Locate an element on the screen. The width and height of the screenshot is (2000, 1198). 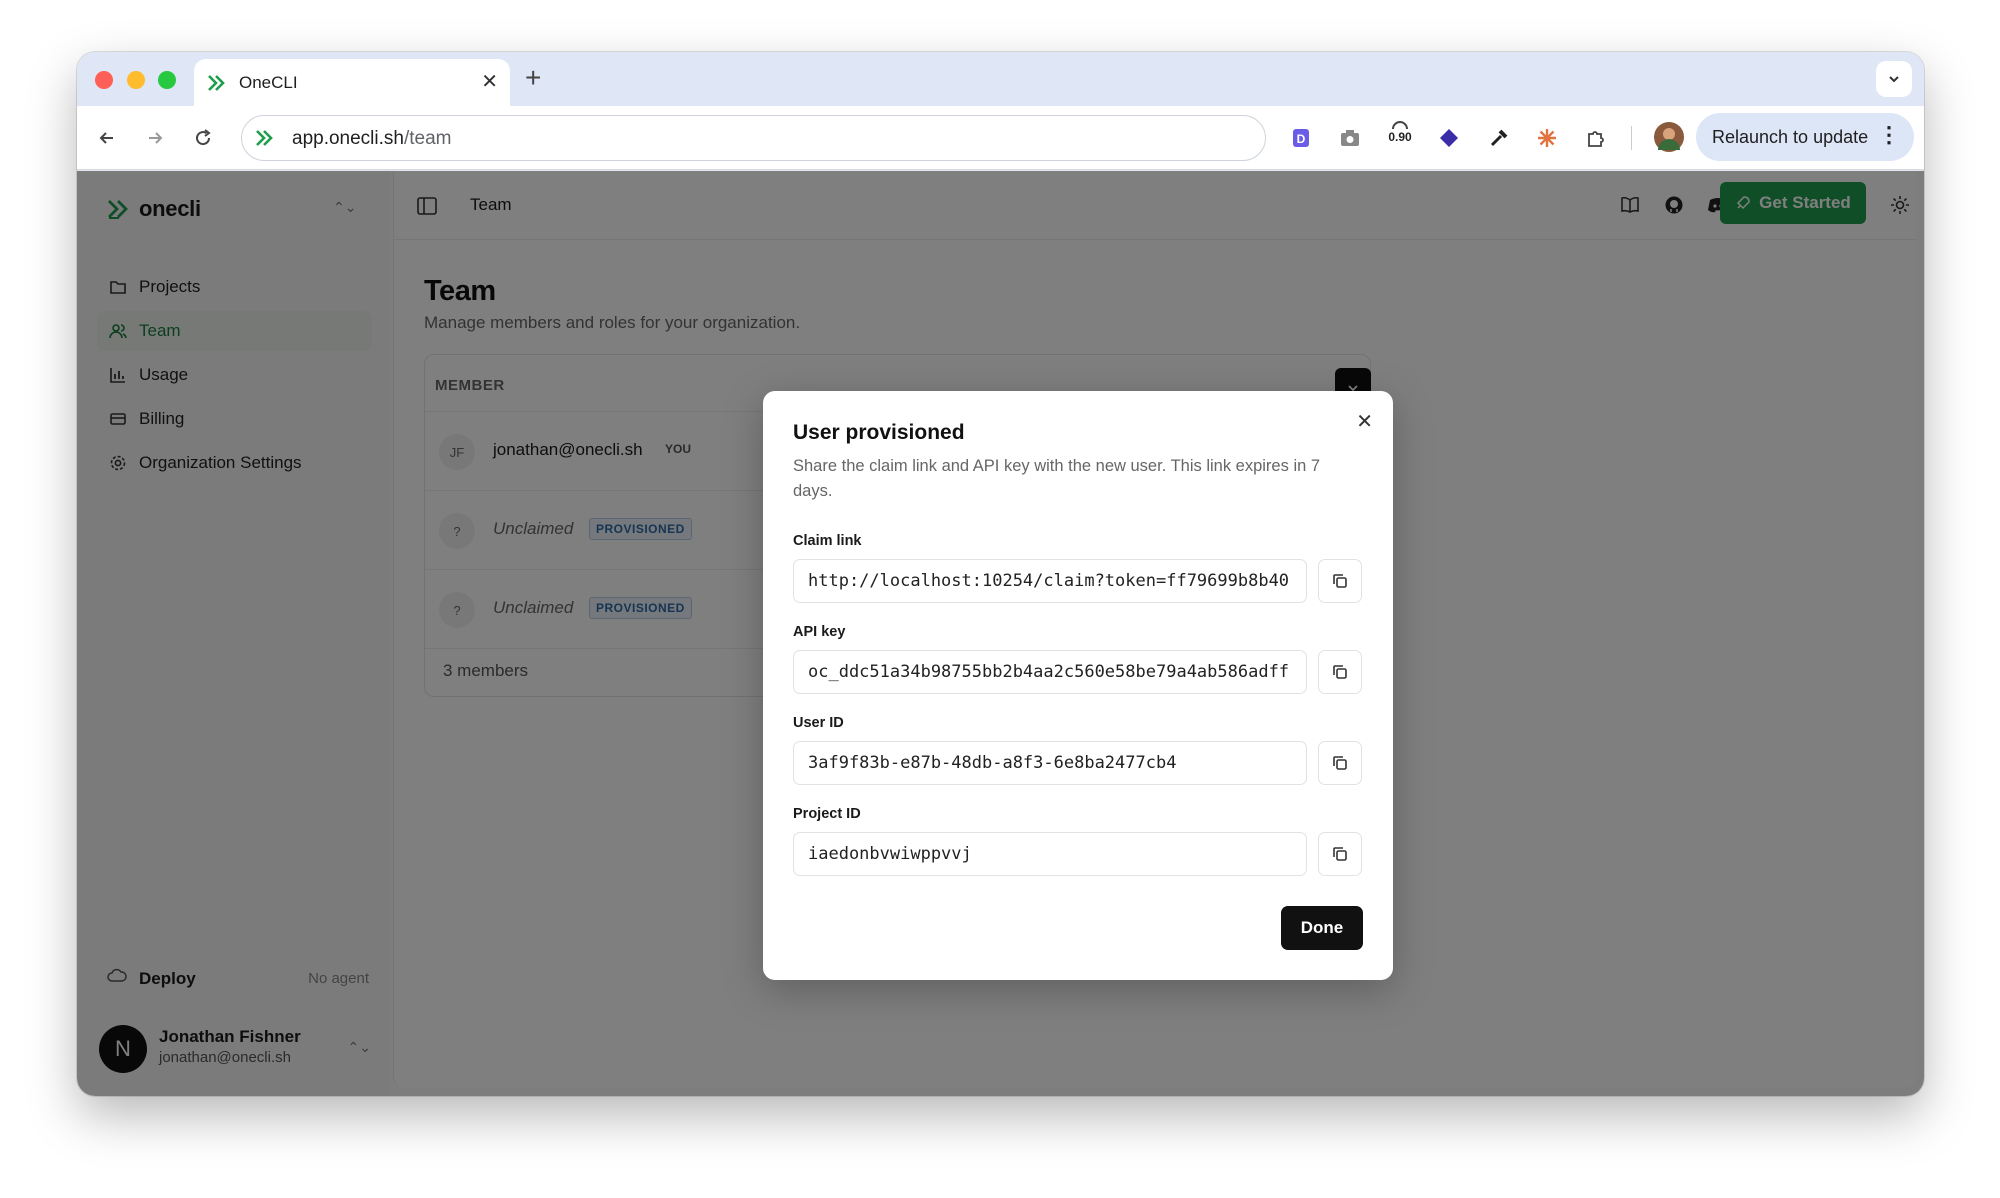
address-bar: app.onecli.sh/team is located at coordinates (753, 138).